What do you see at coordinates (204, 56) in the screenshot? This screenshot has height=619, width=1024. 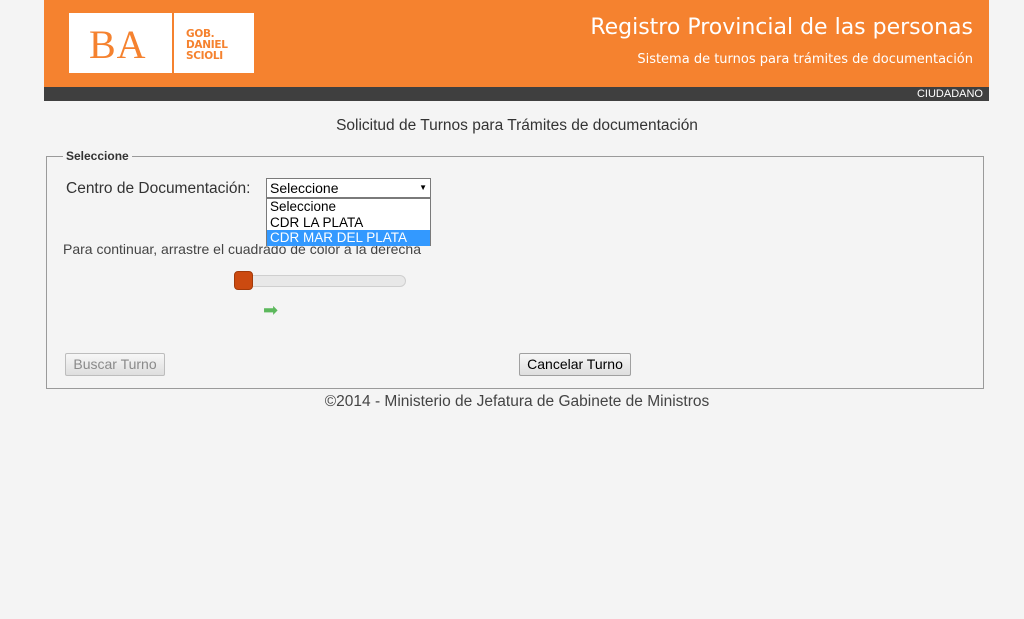 I see `logo-line: SCIOLI` at bounding box center [204, 56].